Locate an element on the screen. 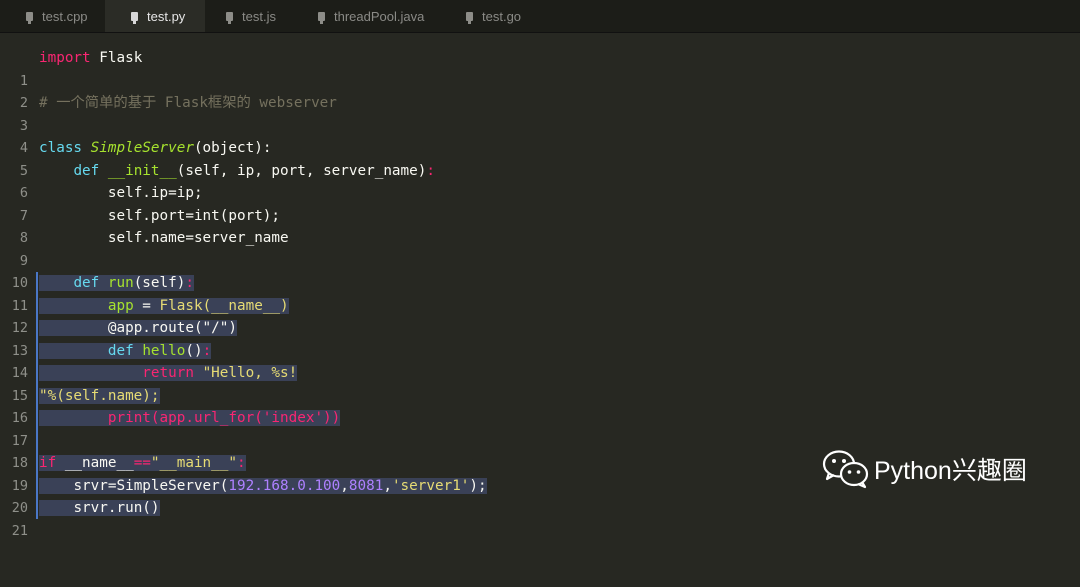  line-number: 21 is located at coordinates (19, 530).